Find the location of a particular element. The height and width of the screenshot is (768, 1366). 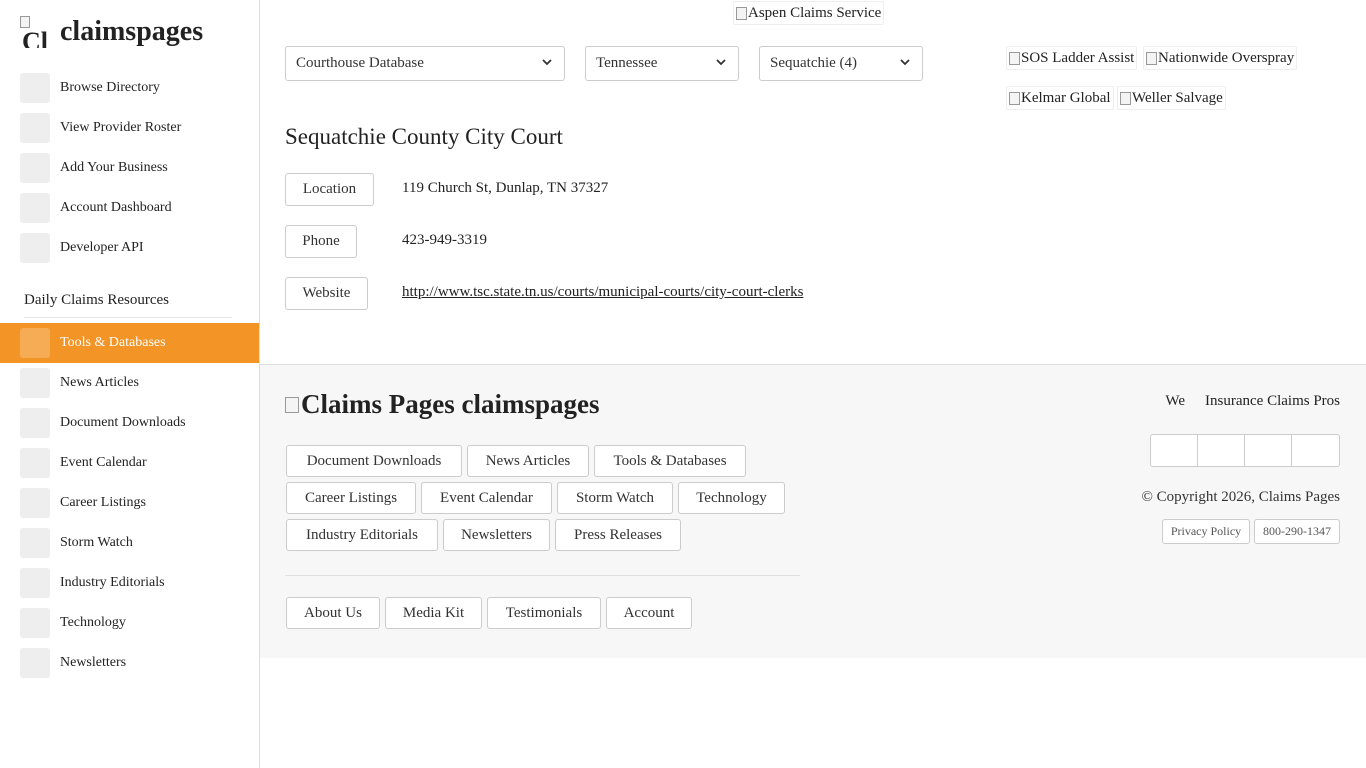

roster-icon is located at coordinates (35, 128).